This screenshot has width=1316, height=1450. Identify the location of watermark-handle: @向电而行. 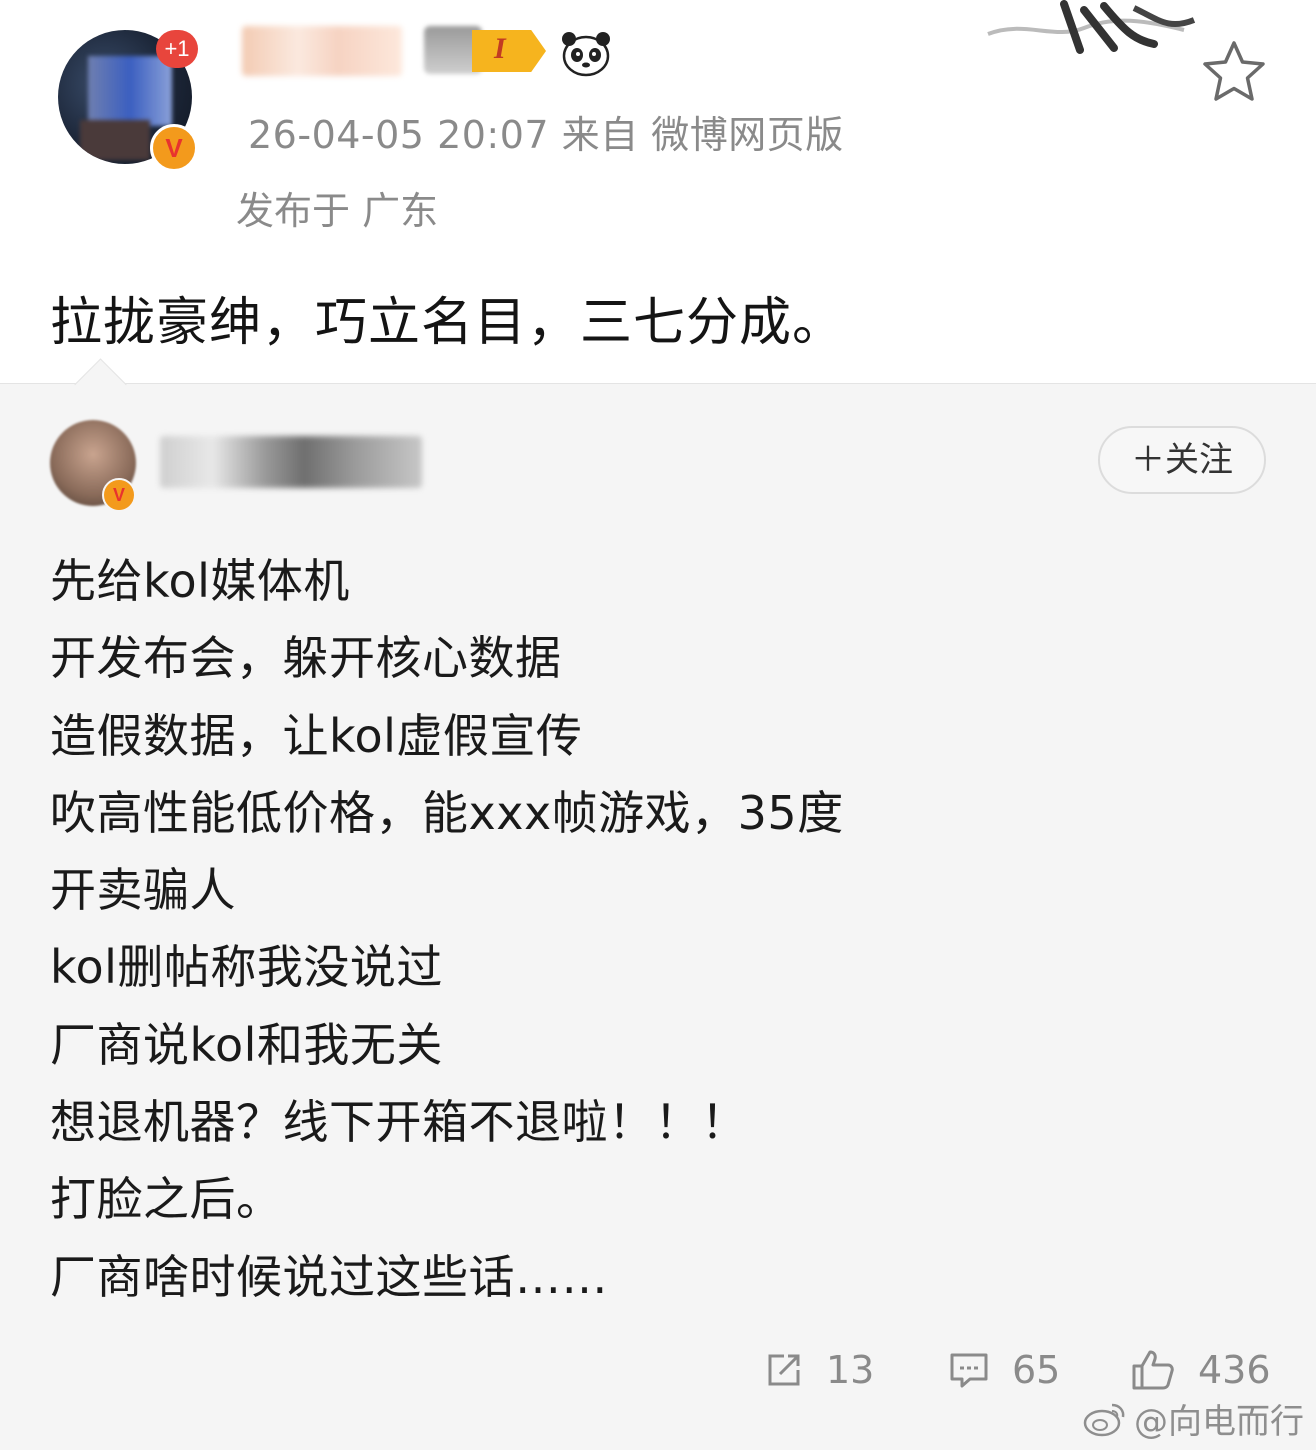
(1219, 1422).